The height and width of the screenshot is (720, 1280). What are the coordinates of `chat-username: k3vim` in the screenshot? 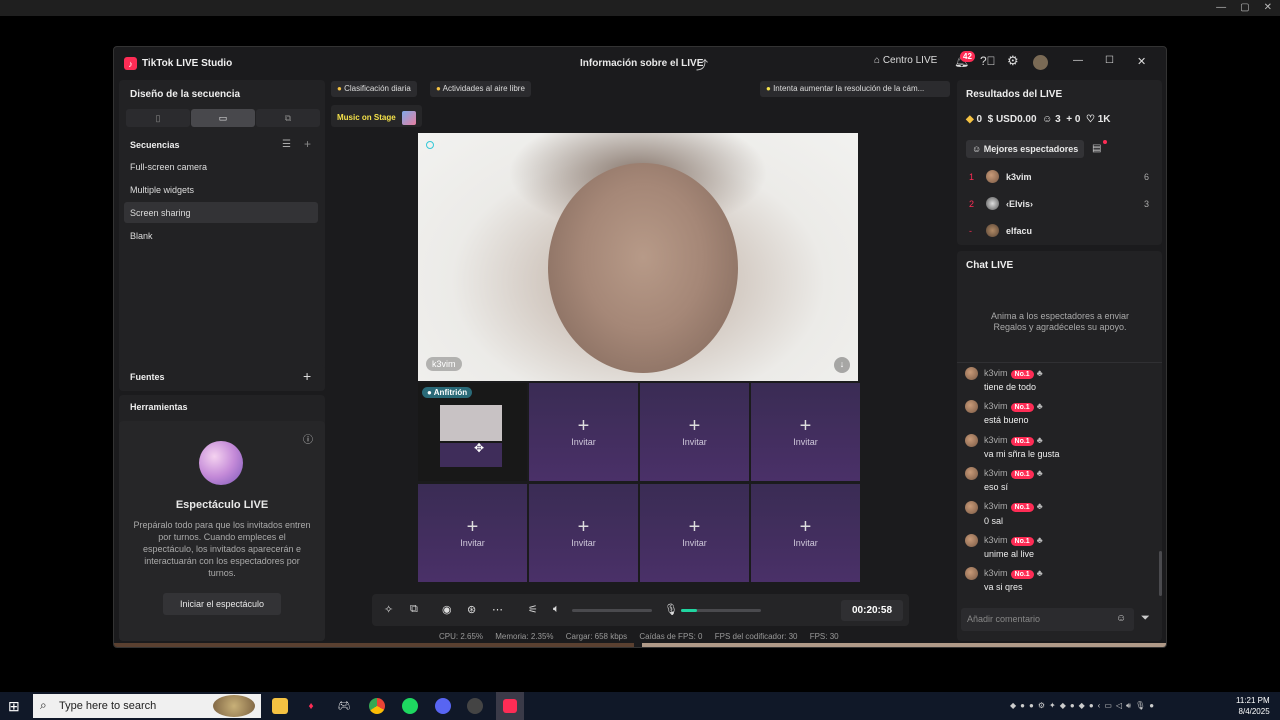 It's located at (996, 573).